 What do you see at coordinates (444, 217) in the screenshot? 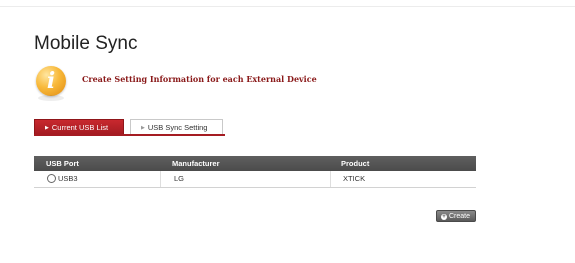
I see `plus-circle-icon: +` at bounding box center [444, 217].